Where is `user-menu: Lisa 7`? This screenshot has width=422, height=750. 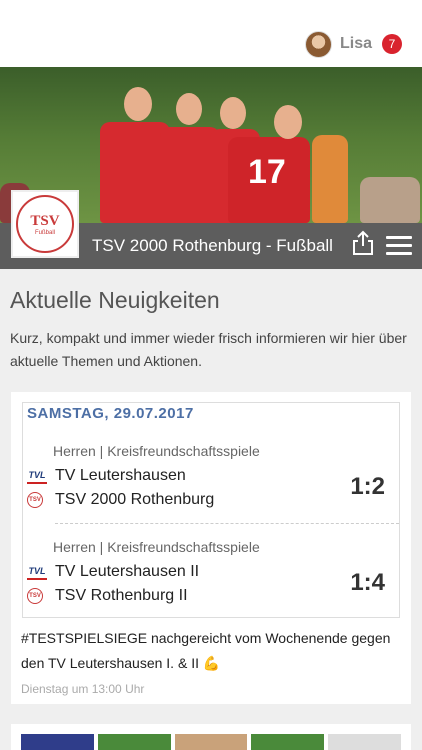 user-menu: Lisa 7 is located at coordinates (353, 44).